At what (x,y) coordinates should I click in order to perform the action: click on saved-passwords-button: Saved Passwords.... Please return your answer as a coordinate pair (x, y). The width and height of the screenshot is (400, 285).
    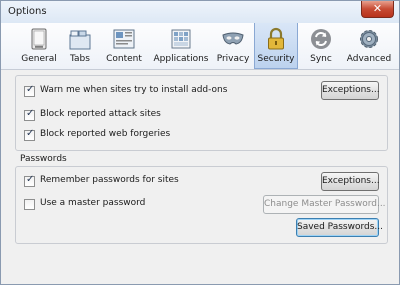
    Looking at the image, I should click on (339, 227).